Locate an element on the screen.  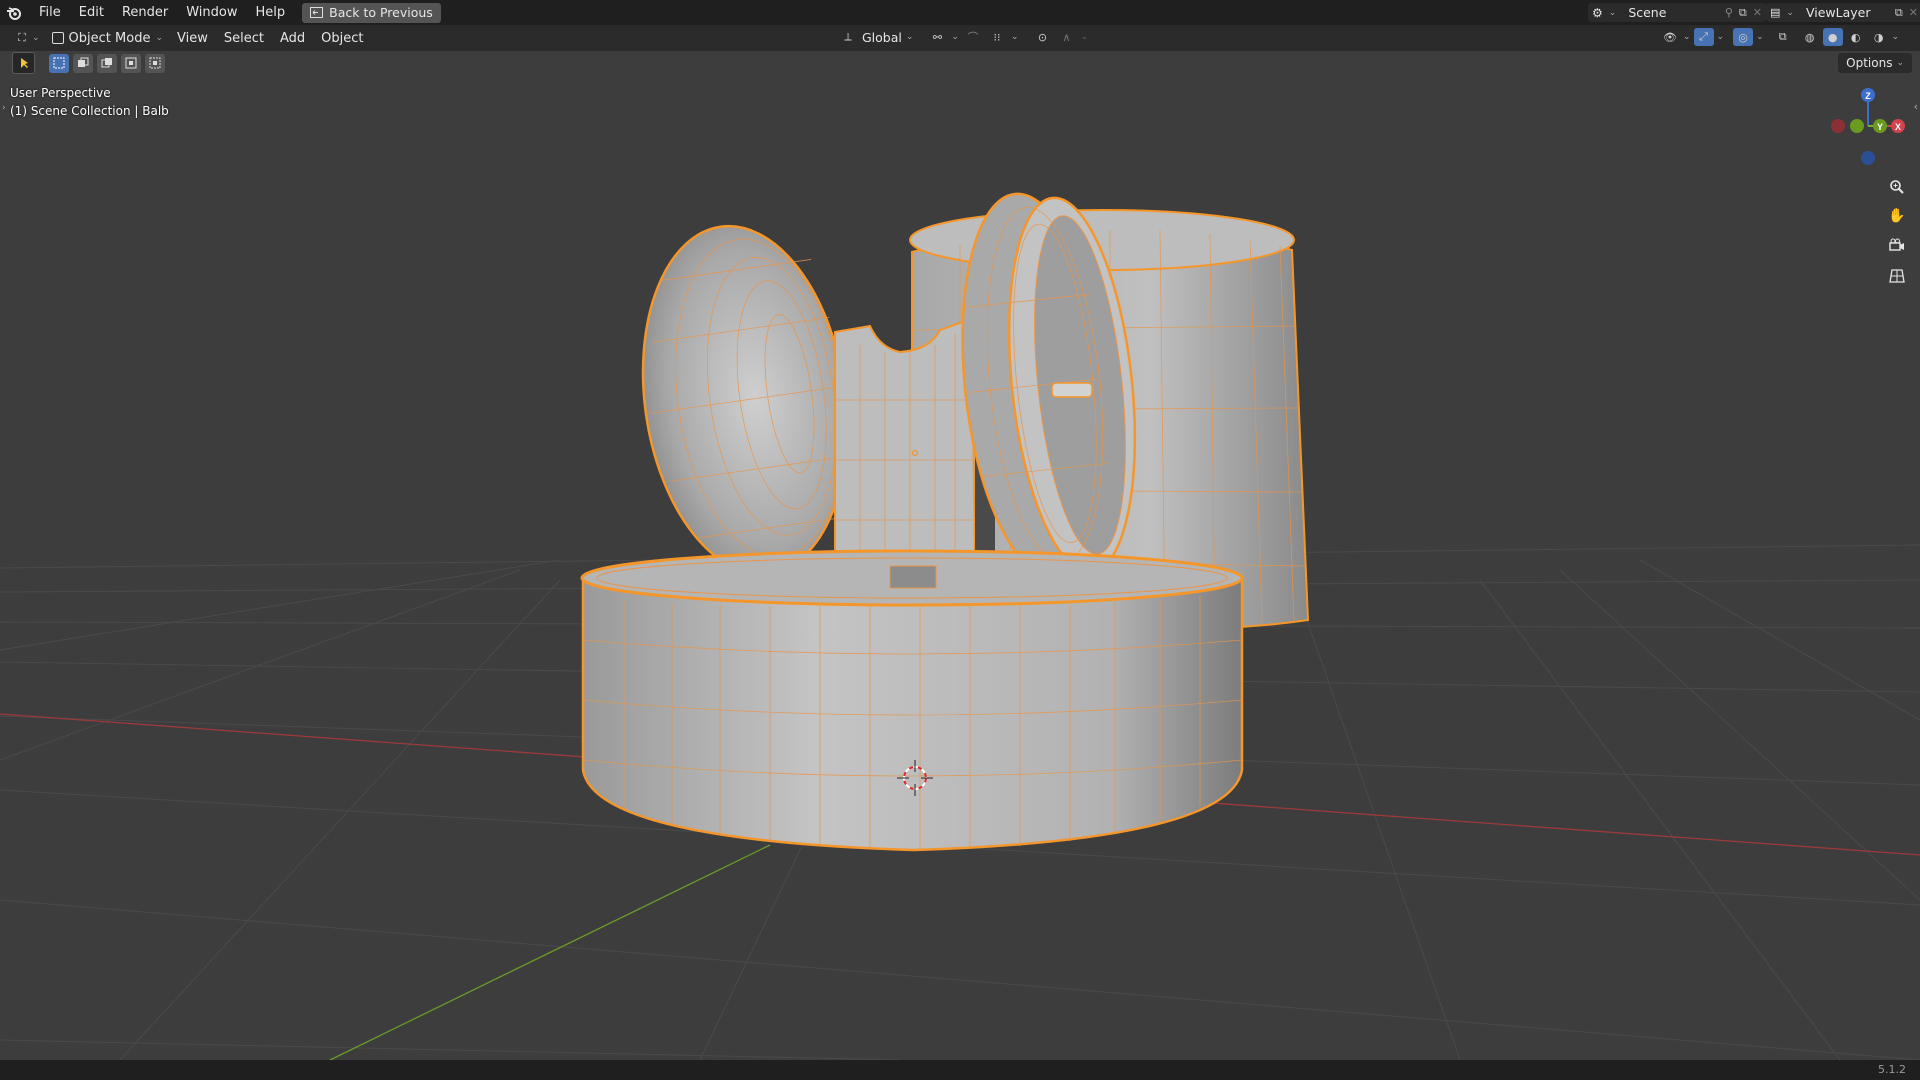
transform-controls: ⟂ Global ⌄ ⚯ ⌄ ⌒ ⁝⁝ ⌄ ⊙ ∧ ⌄ is located at coordinates (963, 37).